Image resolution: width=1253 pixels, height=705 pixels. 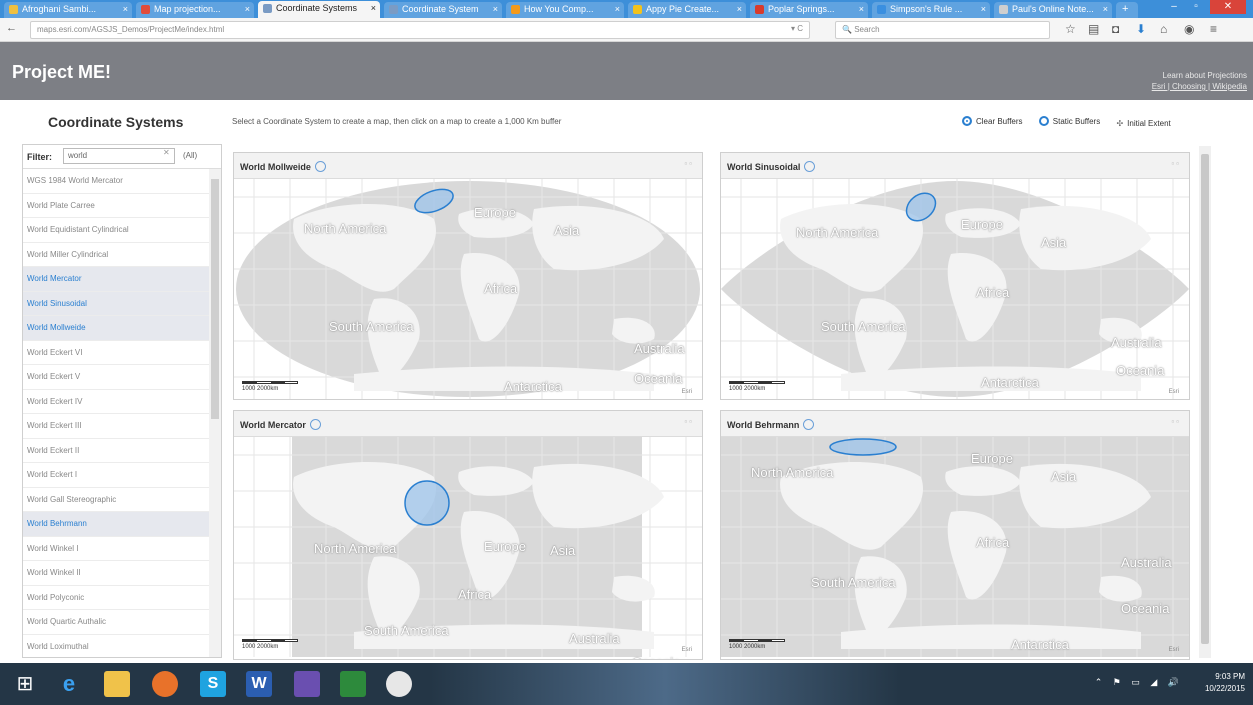 What do you see at coordinates (195, 10) in the screenshot?
I see `browser-tab: Map projection... ×` at bounding box center [195, 10].